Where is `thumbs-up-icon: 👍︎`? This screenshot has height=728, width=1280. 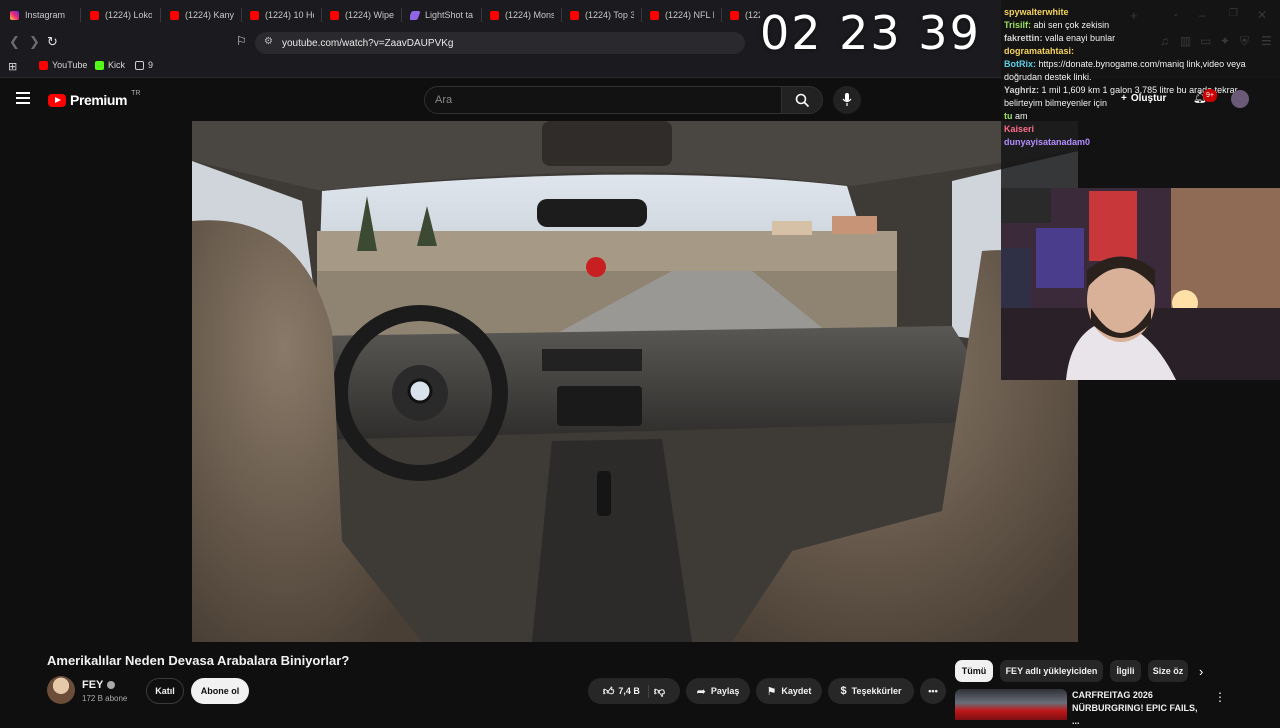
thumbs-up-icon: 👍︎ is located at coordinates (608, 691).